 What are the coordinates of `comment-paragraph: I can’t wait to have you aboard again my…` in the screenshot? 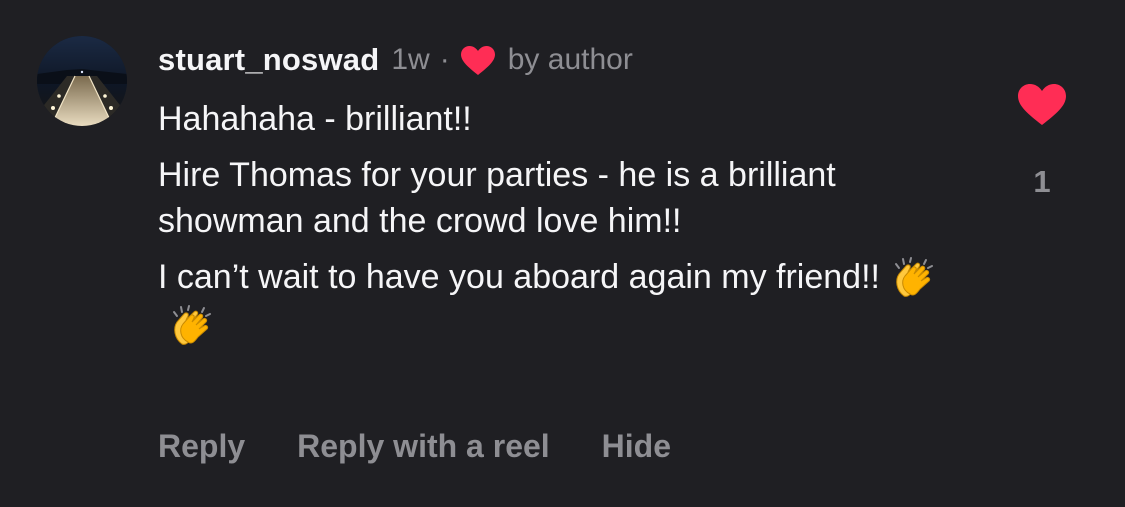 It's located at (553, 302).